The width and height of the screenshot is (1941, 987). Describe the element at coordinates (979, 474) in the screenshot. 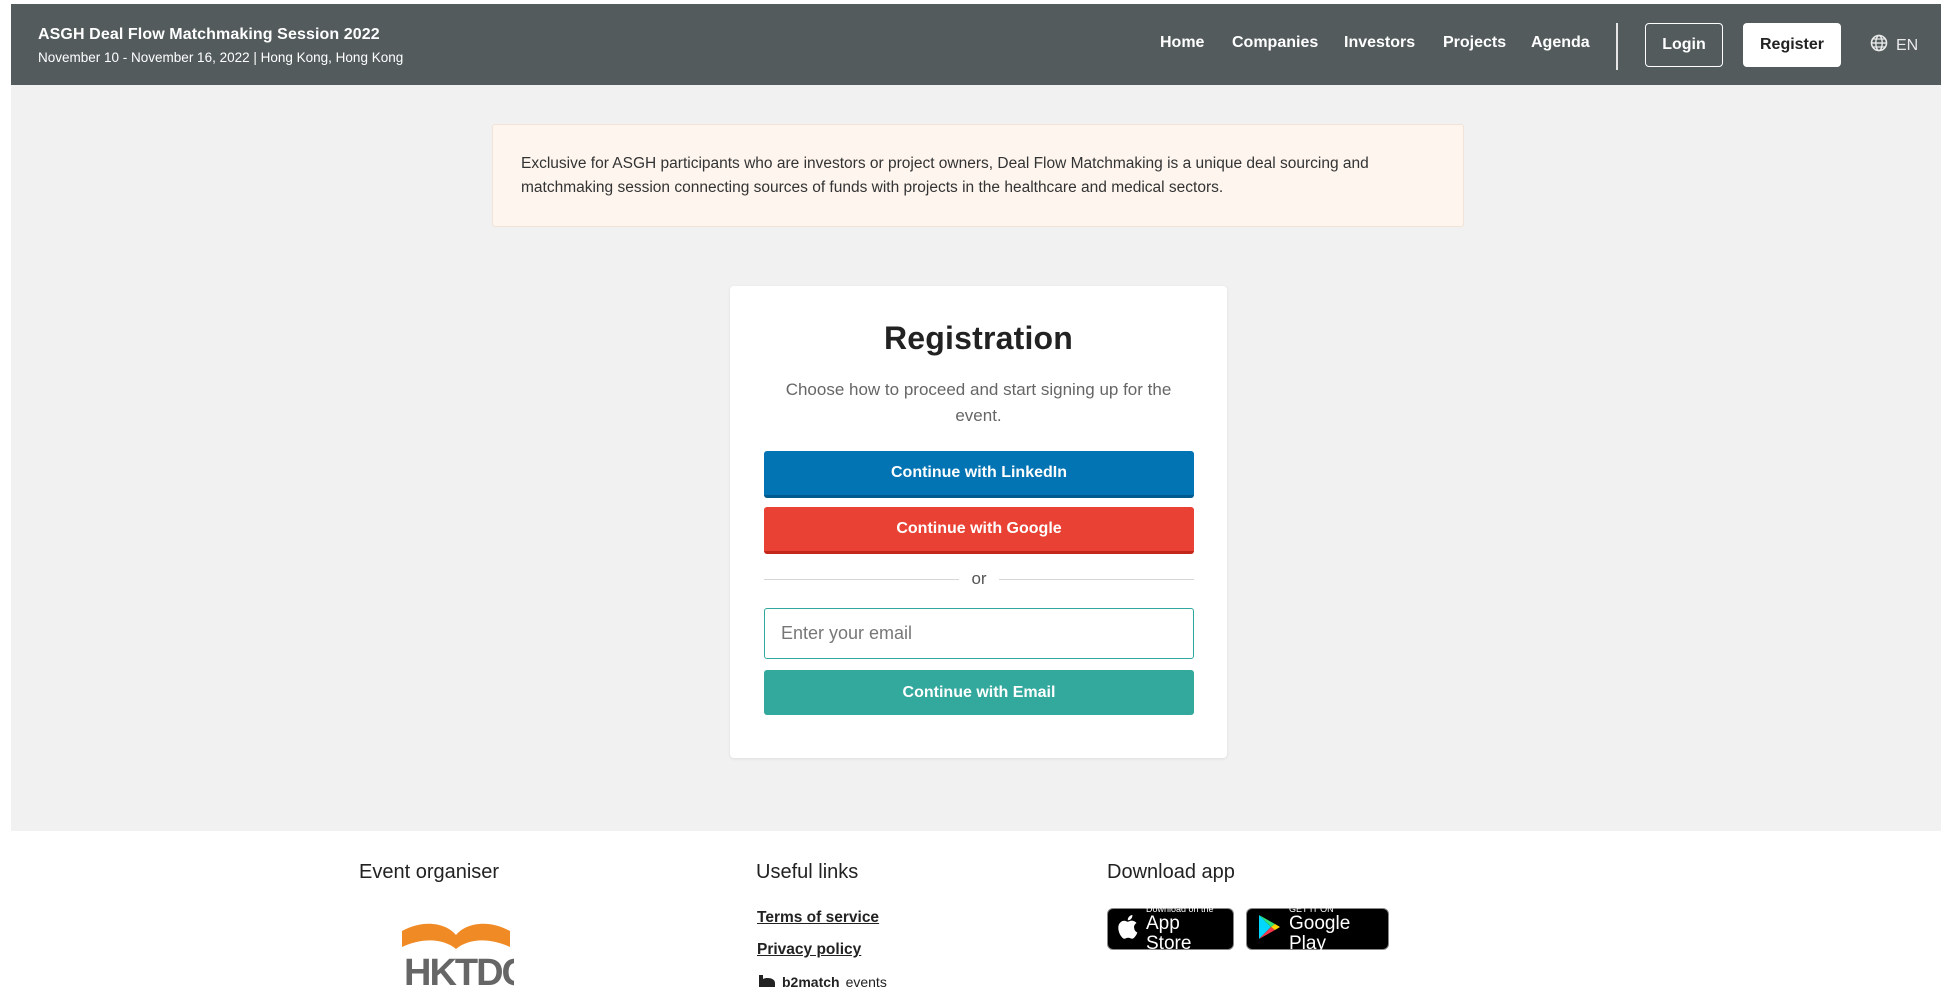

I see `continue-with-linkedin-button: Continue with LinkedIn` at that location.